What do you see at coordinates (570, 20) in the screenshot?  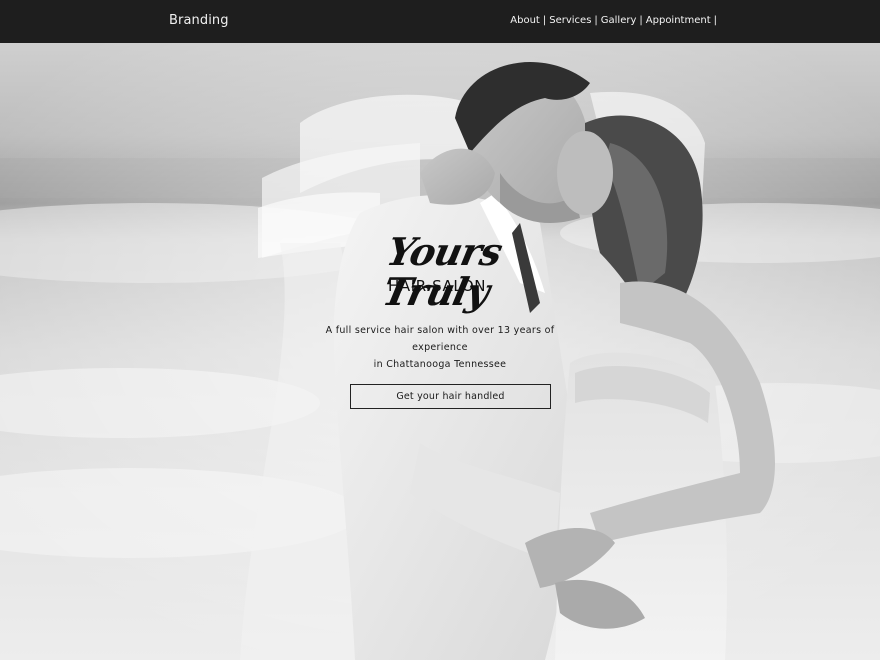 I see `nav-link-services: Services` at bounding box center [570, 20].